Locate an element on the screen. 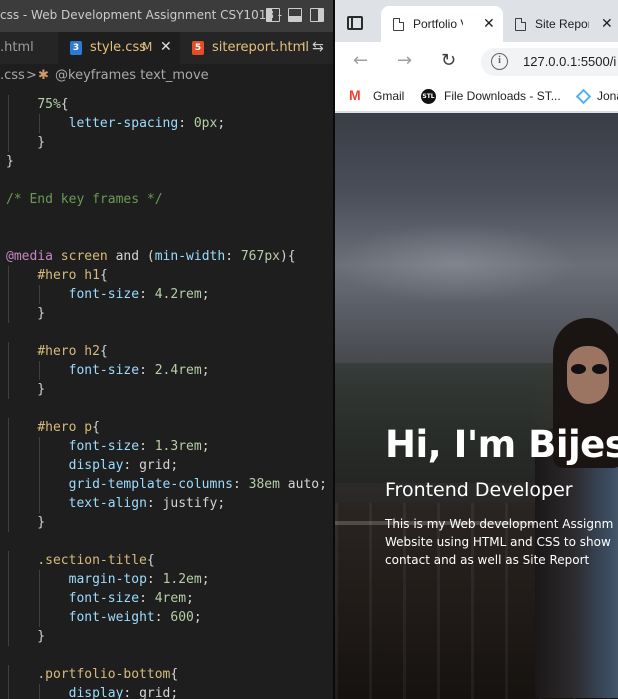 Image resolution: width=618 pixels, height=699 pixels. browser-tab-portfolio: Portfolio V ✕ is located at coordinates (442, 24).